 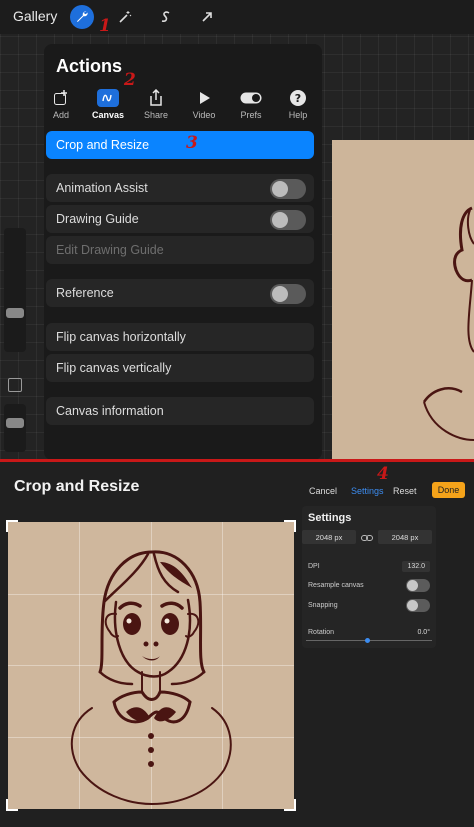 I want to click on rotation-value: 0.0°, so click(x=423, y=632).